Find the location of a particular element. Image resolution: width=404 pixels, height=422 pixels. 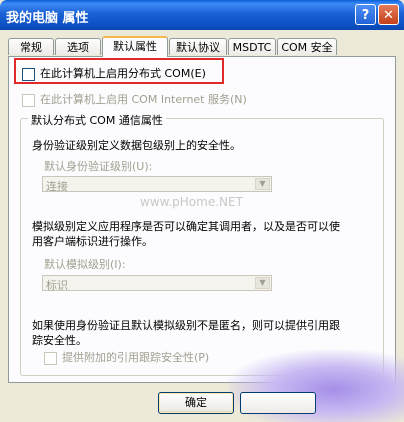

tab-default-protocols: 默认协议 is located at coordinates (198, 46).